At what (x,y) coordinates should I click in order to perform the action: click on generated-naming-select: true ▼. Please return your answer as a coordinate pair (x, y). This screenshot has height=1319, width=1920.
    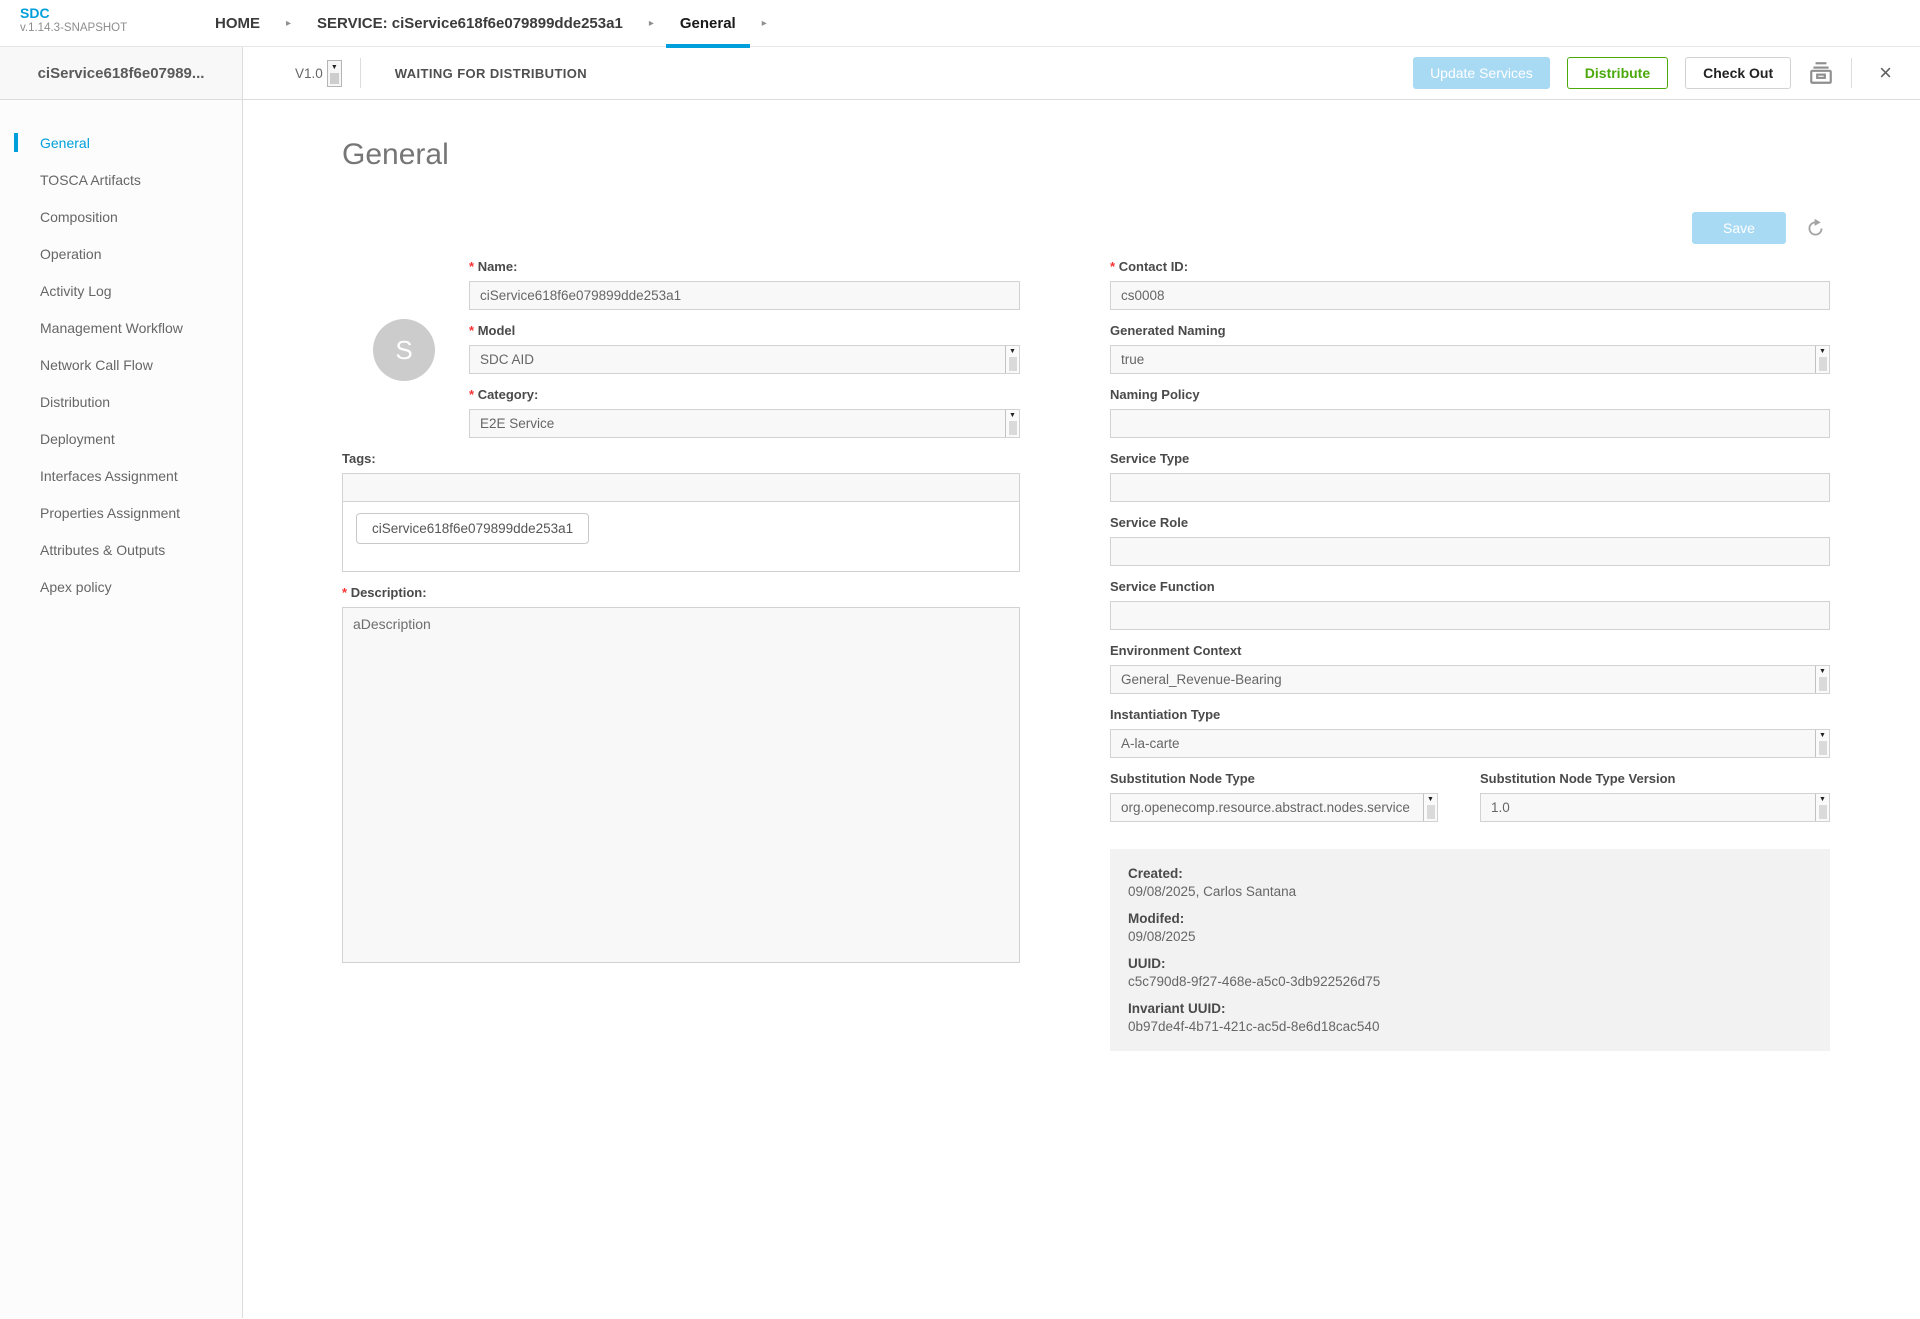
    Looking at the image, I should click on (1470, 359).